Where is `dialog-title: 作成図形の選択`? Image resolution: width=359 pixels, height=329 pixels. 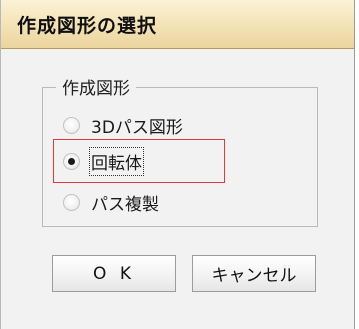
dialog-title: 作成図形の選択 is located at coordinates (87, 26).